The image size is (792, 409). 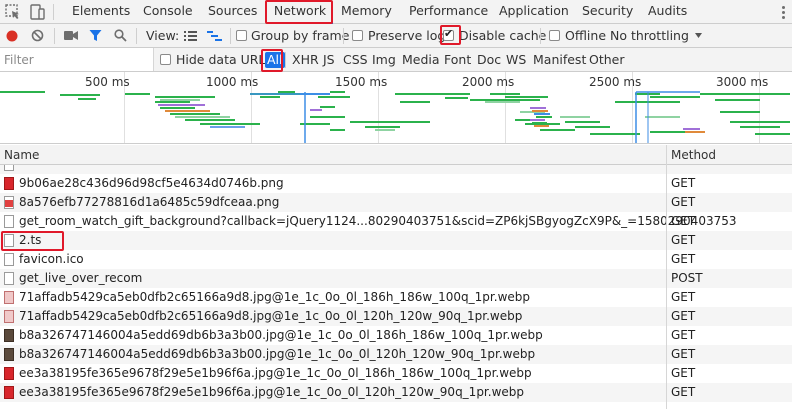 I want to click on tab-security: Security, so click(x=607, y=12).